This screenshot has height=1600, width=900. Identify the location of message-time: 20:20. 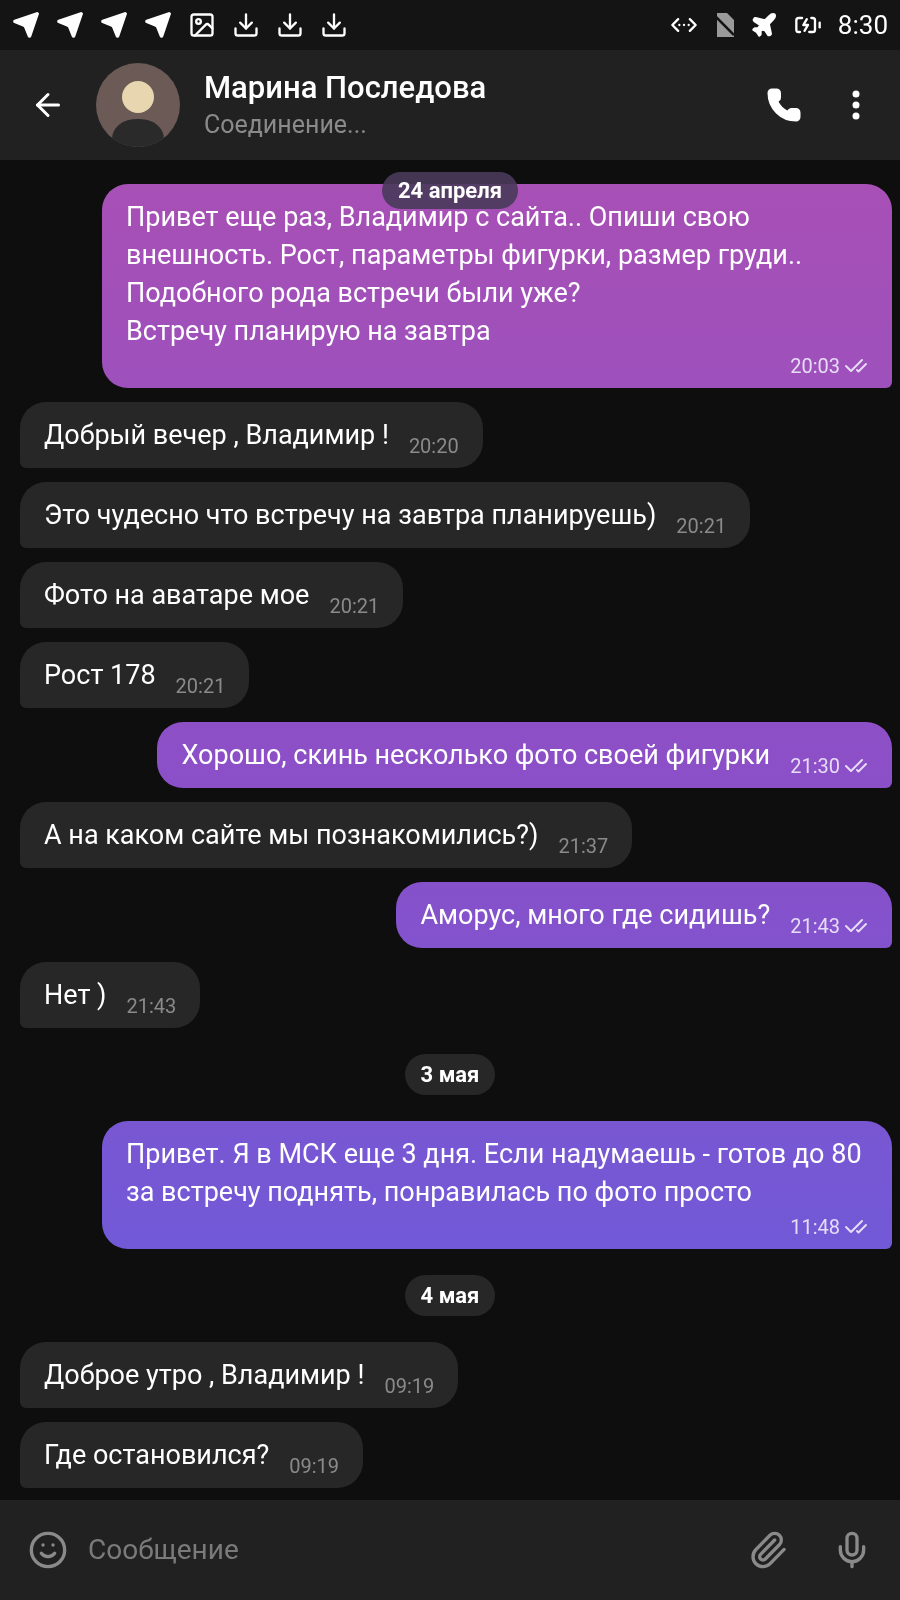
(433, 446).